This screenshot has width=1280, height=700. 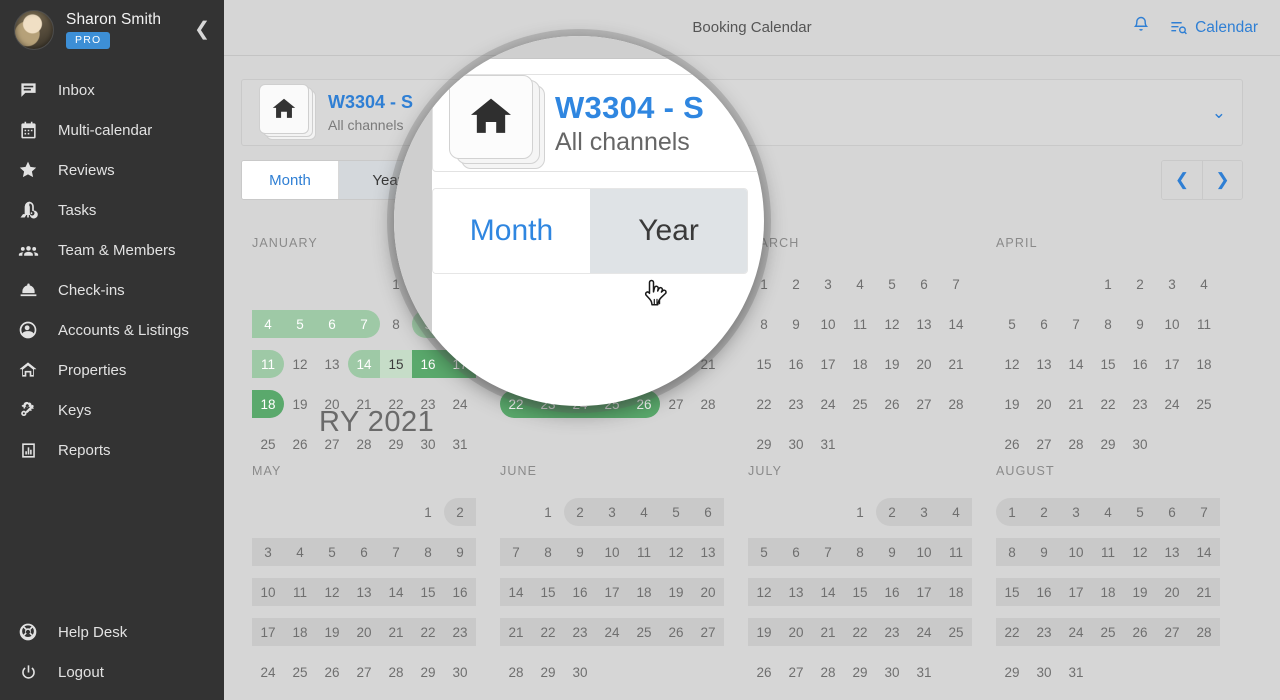 What do you see at coordinates (112, 330) in the screenshot?
I see `sidebar-item-accounts-listings: Accounts & Listings` at bounding box center [112, 330].